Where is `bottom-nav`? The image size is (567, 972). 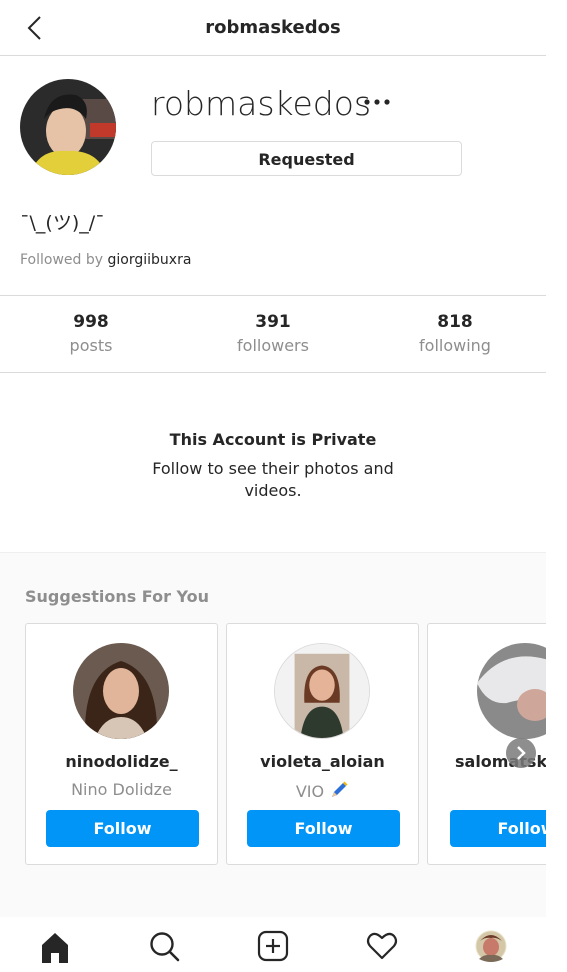 bottom-nav is located at coordinates (273, 944).